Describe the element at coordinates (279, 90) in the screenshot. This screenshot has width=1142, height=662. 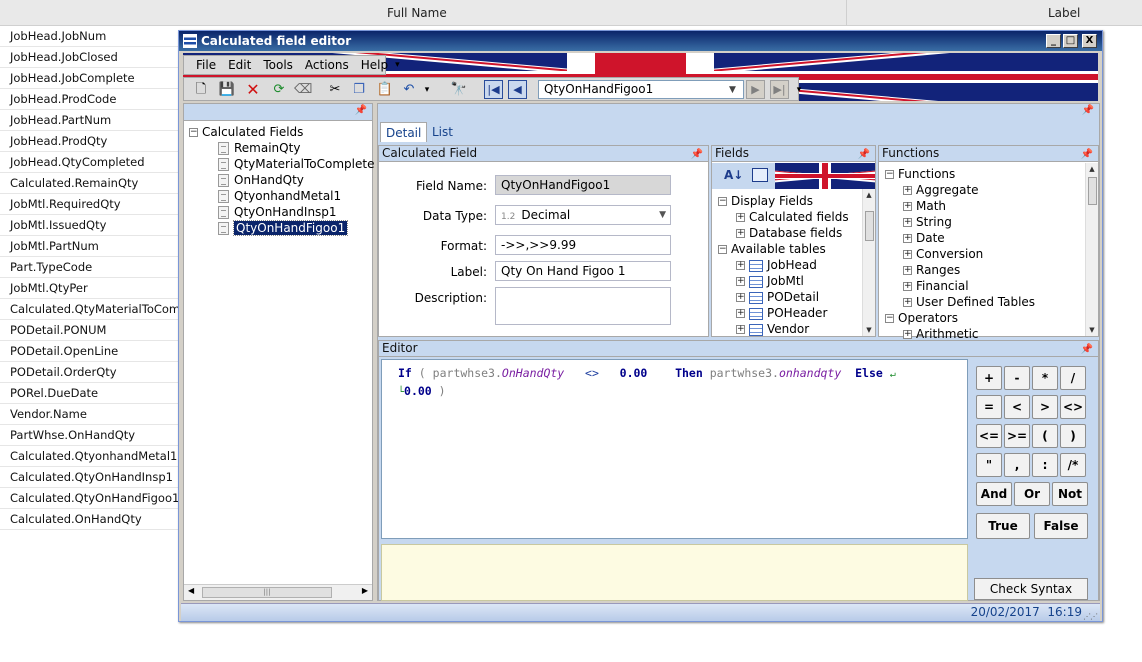
I see `refresh-icon: ⟳` at that location.